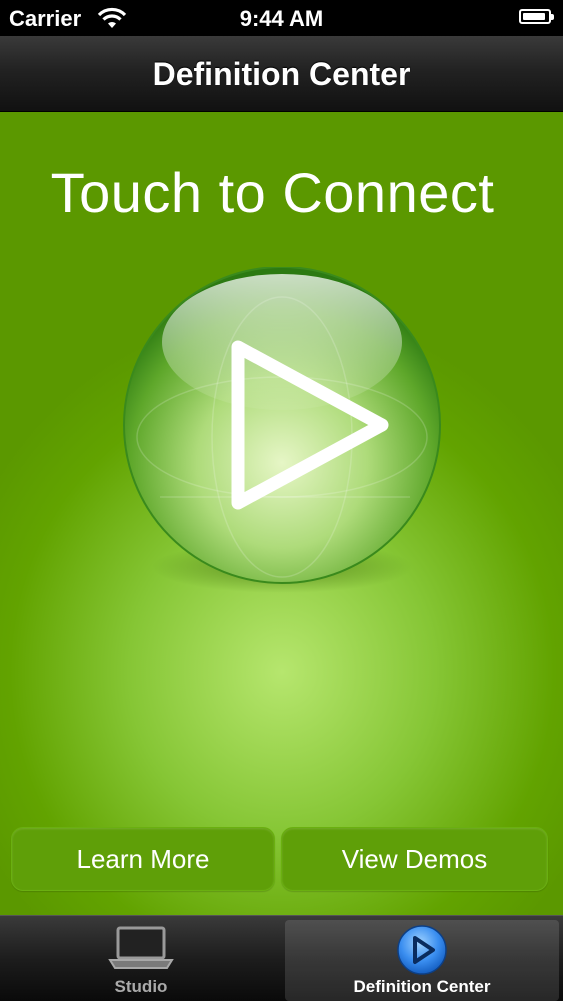 This screenshot has height=1001, width=563. I want to click on tab-bar: Studio Definition Center, so click(281, 958).